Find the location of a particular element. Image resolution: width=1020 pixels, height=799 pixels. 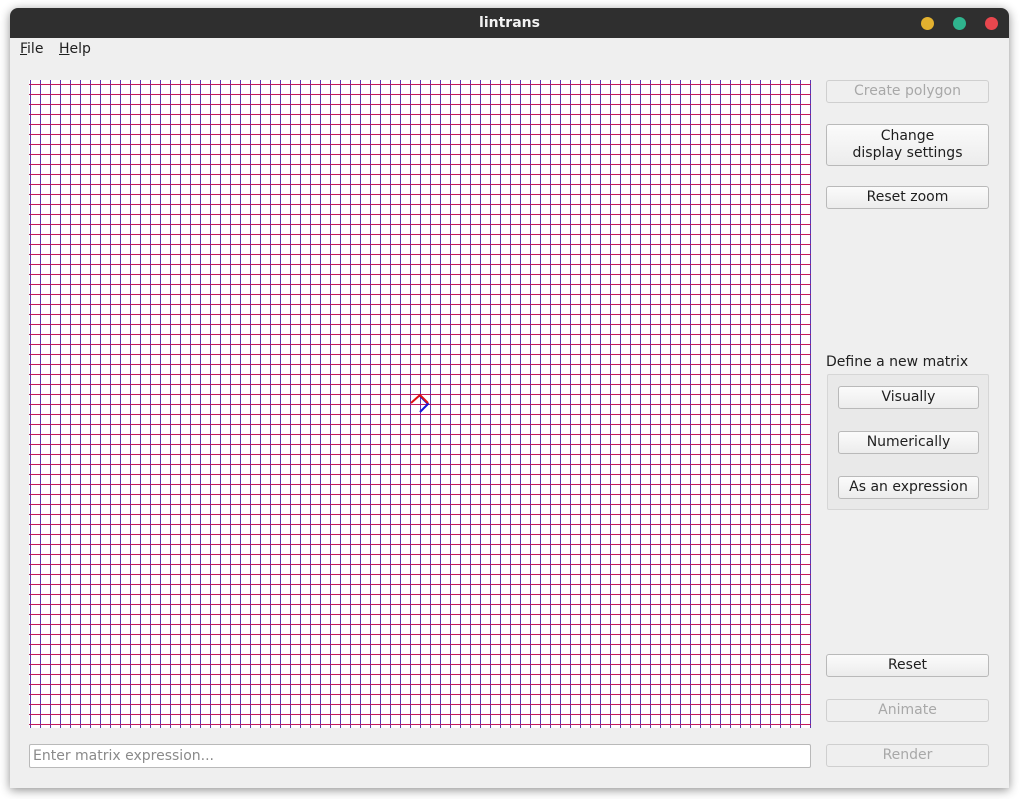

menu-help-mnemonic: H is located at coordinates (64, 49).